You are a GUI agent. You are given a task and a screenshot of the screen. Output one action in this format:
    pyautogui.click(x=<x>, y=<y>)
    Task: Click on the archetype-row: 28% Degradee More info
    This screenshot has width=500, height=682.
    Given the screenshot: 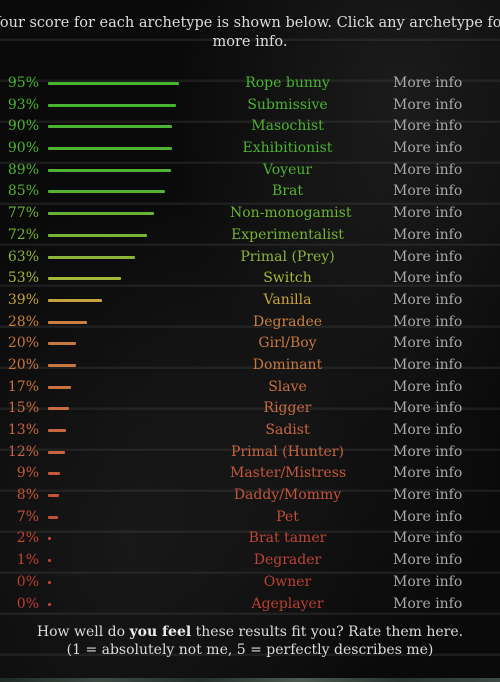 What is the action you would take?
    pyautogui.click(x=250, y=322)
    